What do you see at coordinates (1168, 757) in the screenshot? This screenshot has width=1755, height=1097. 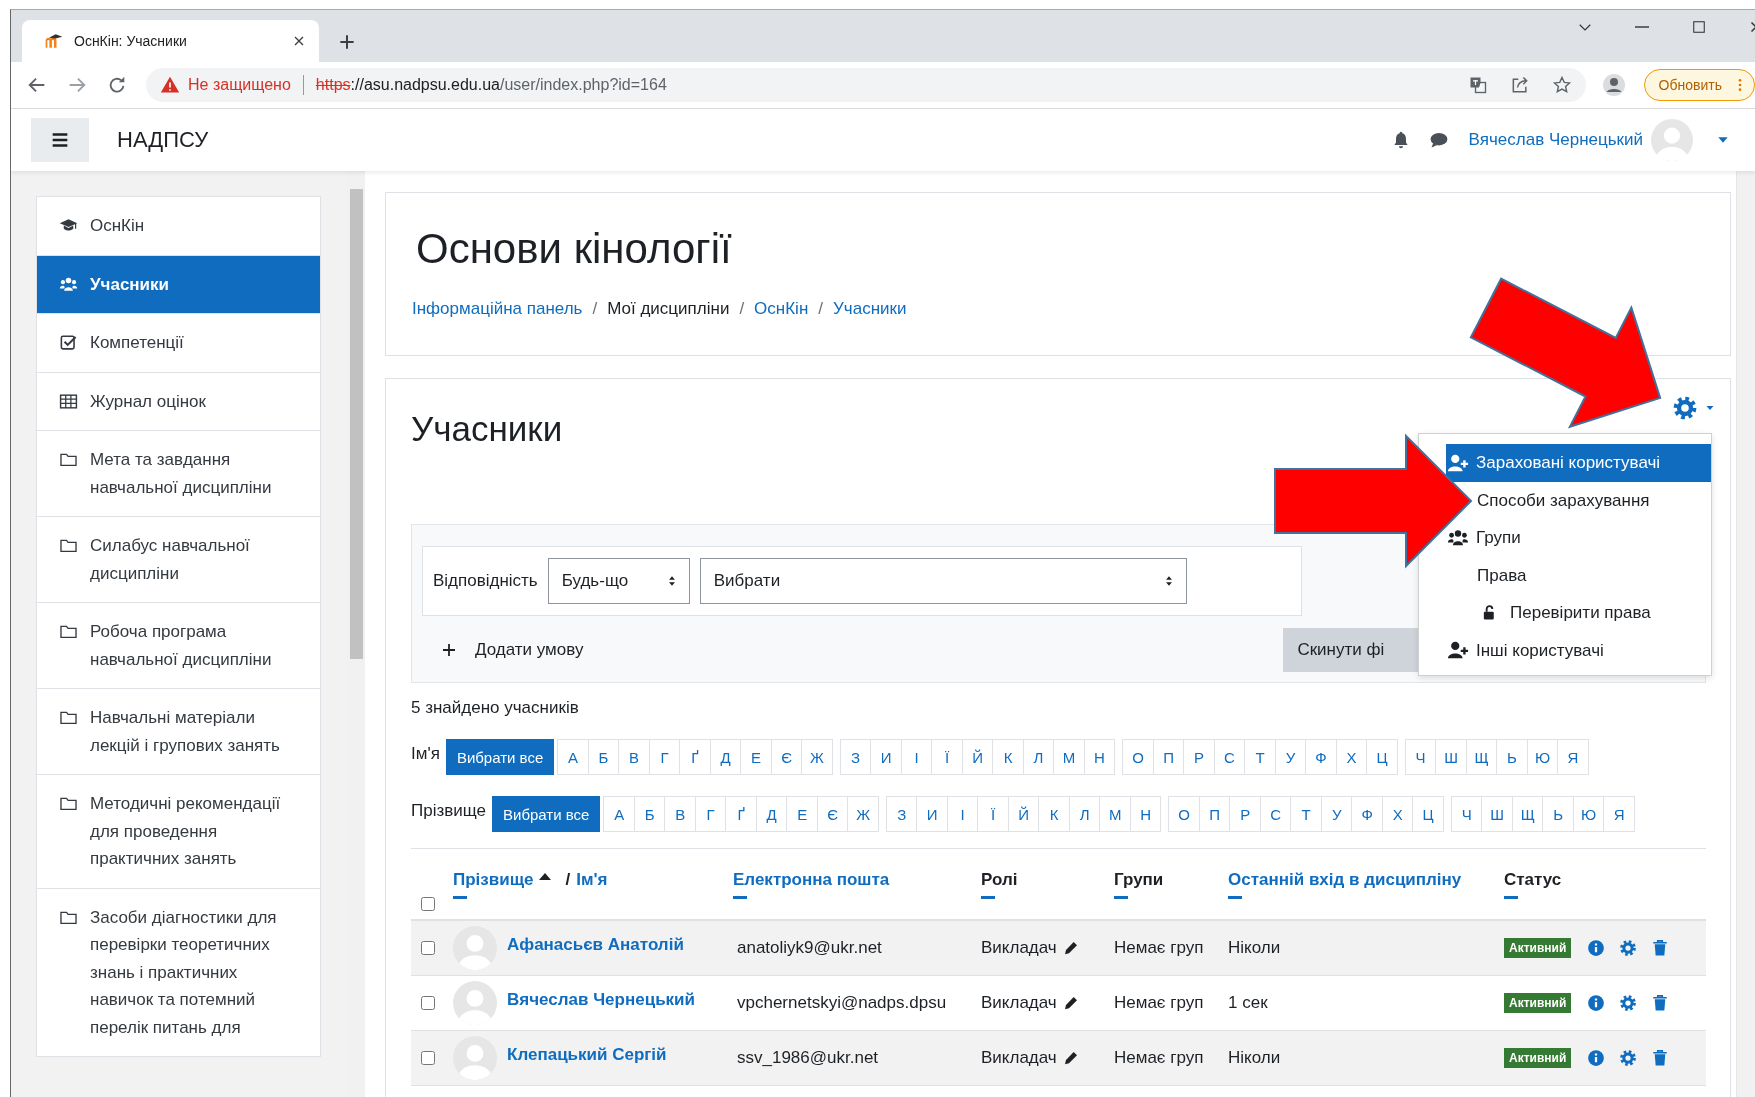 I see `letter-button: П` at bounding box center [1168, 757].